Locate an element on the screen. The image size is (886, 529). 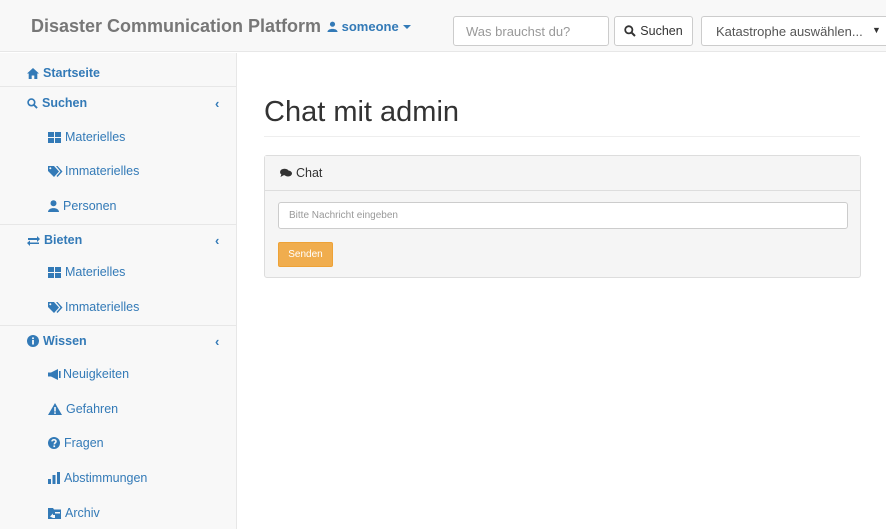
sidebar-group-label: Wissen is located at coordinates (65, 341).